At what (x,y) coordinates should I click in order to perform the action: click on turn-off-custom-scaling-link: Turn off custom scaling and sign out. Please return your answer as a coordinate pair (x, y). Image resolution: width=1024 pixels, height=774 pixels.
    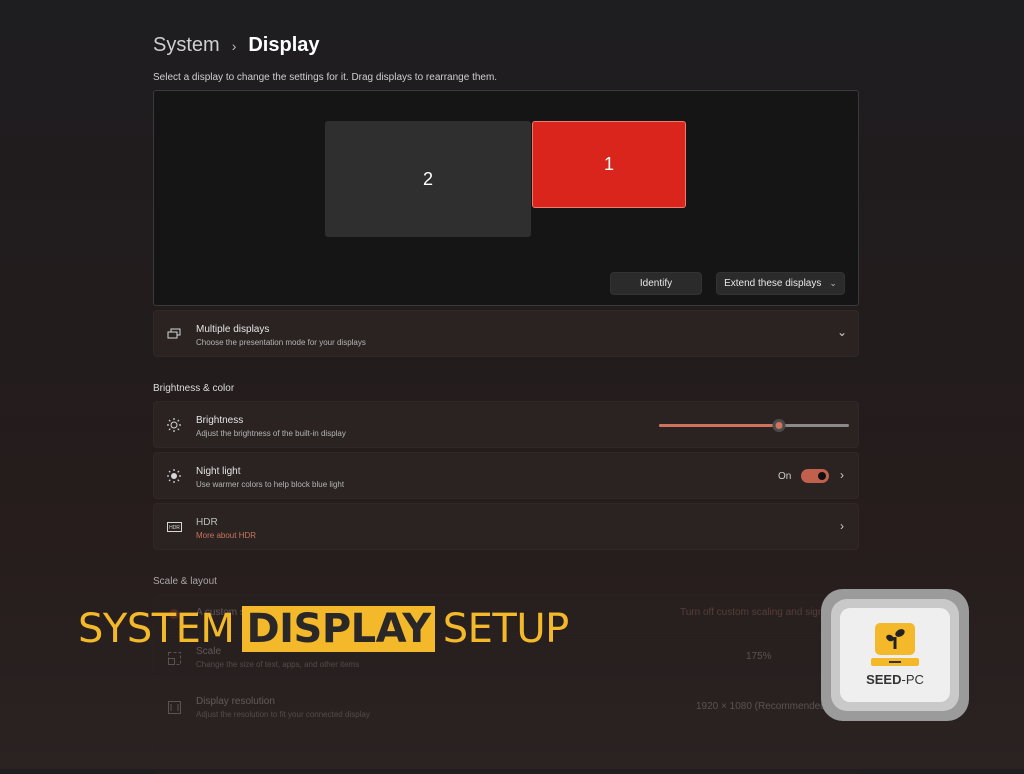
    Looking at the image, I should click on (760, 612).